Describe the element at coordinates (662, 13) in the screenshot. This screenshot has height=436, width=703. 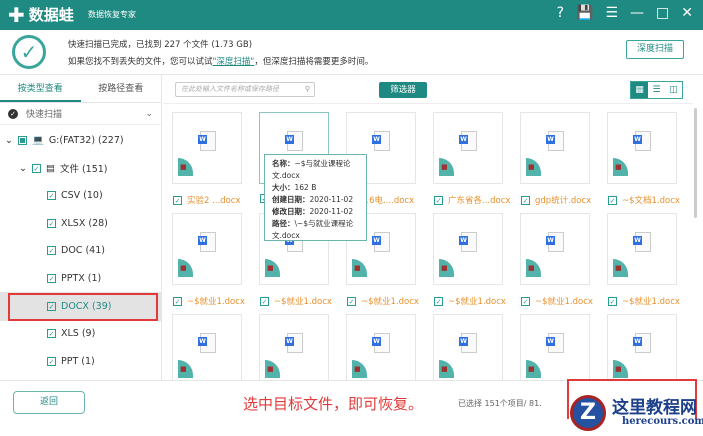
I see `maximize-button: □` at that location.